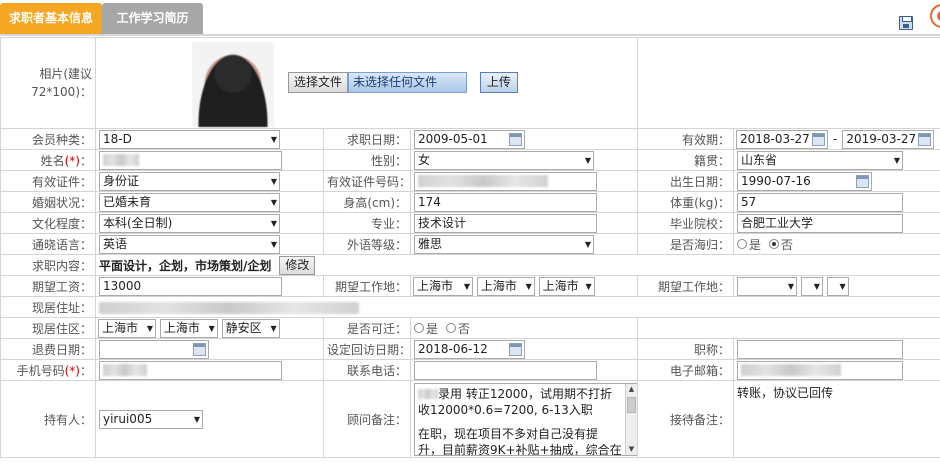  Describe the element at coordinates (820, 349) in the screenshot. I see `job-title-field` at that location.